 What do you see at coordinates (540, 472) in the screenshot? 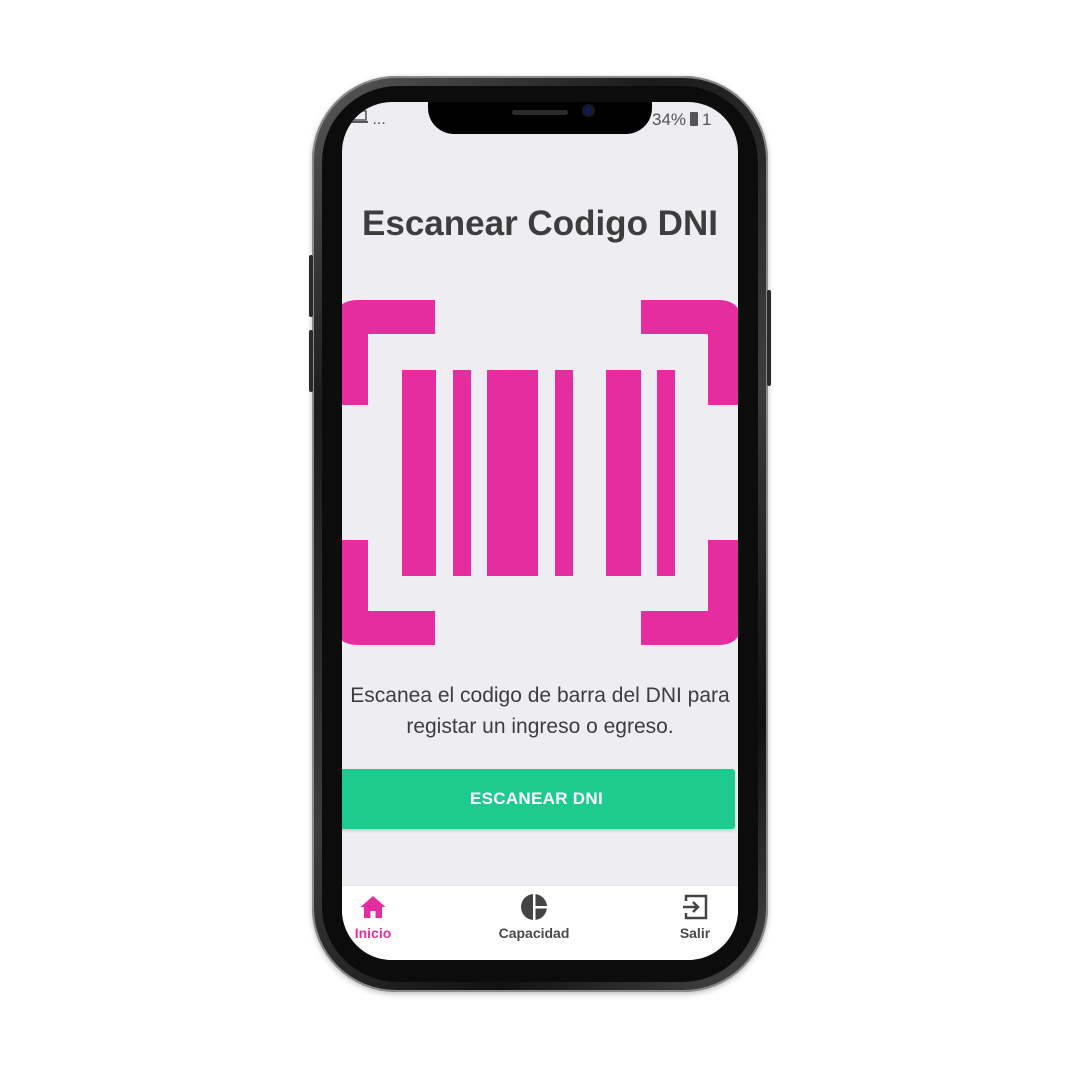
I see `barcode-scanner-icon` at bounding box center [540, 472].